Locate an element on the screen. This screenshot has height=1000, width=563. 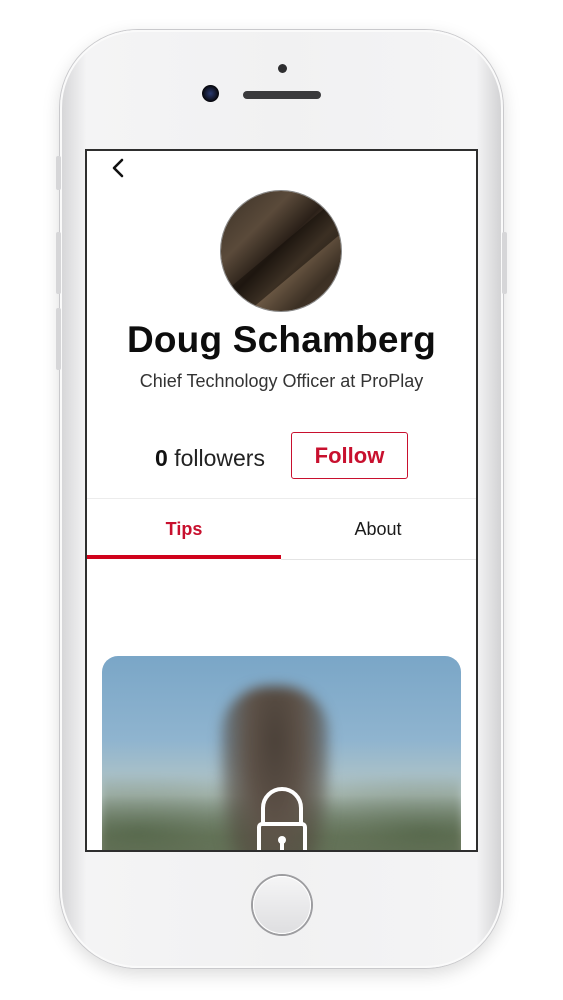
followers-count: 0 followers is located at coordinates (210, 458).